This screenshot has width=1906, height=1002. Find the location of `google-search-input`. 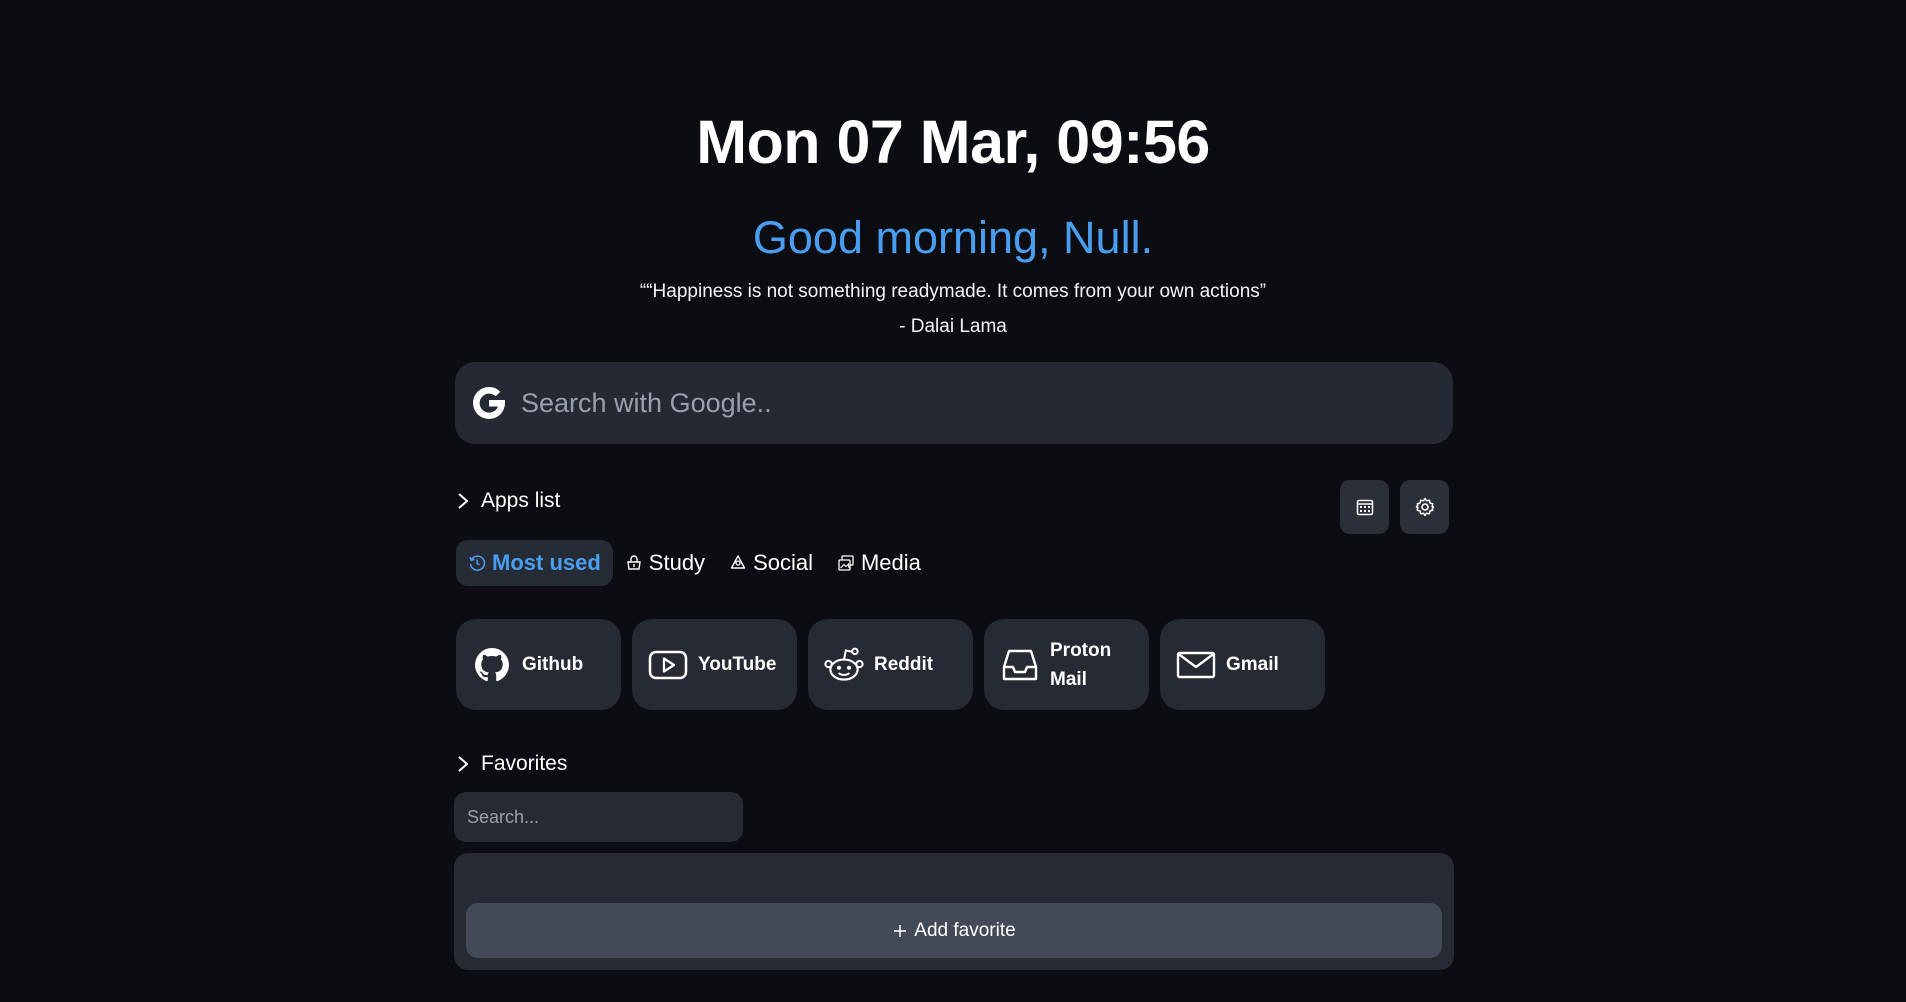

google-search-input is located at coordinates (987, 403).